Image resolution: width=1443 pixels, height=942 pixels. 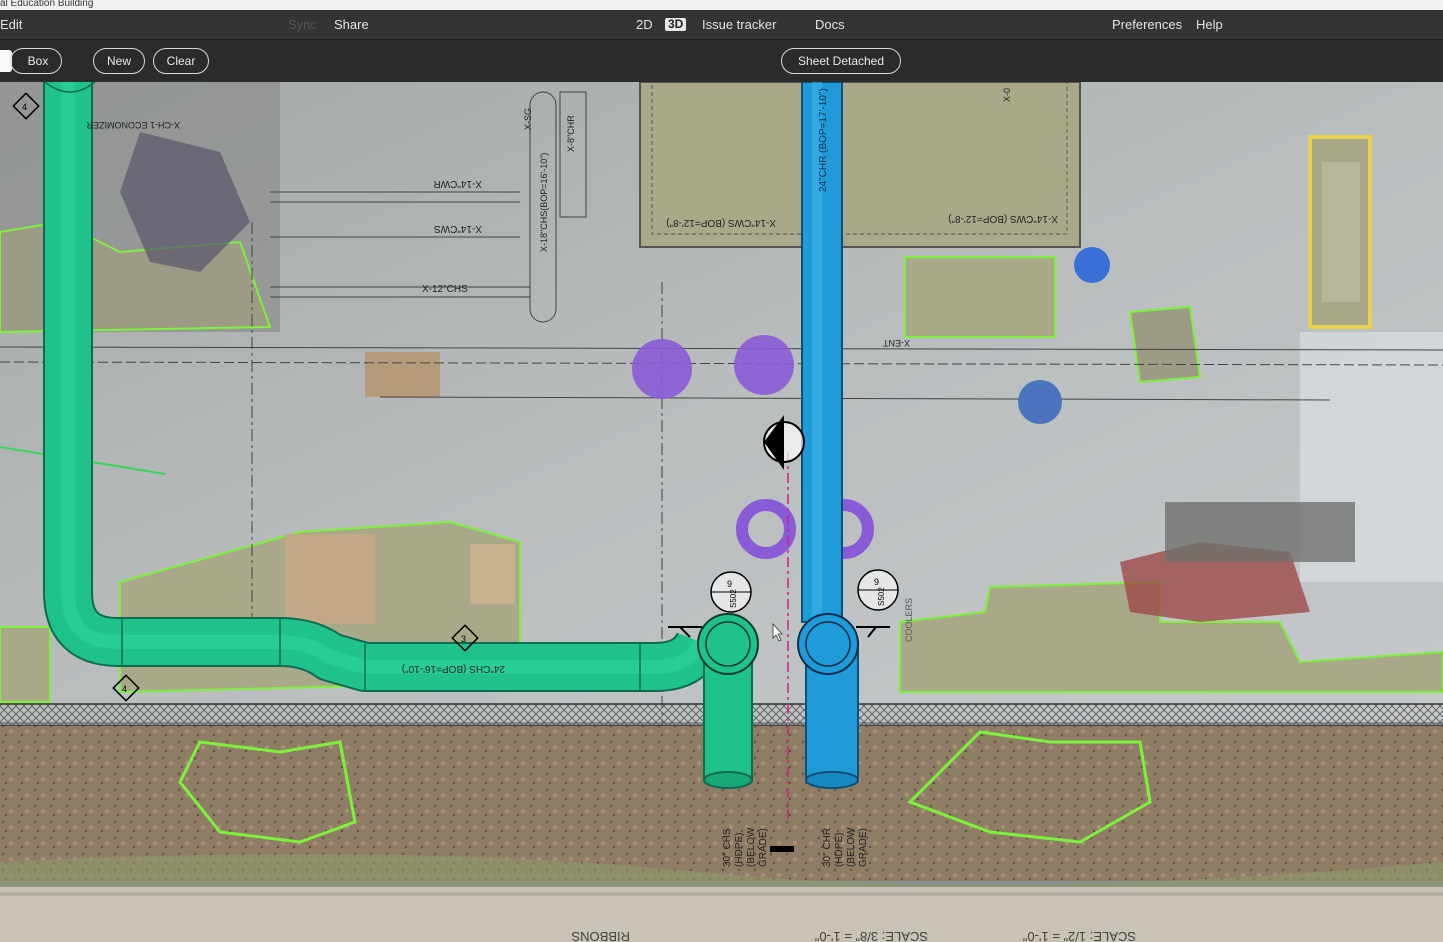 I want to click on menu-share: Share, so click(x=351, y=24).